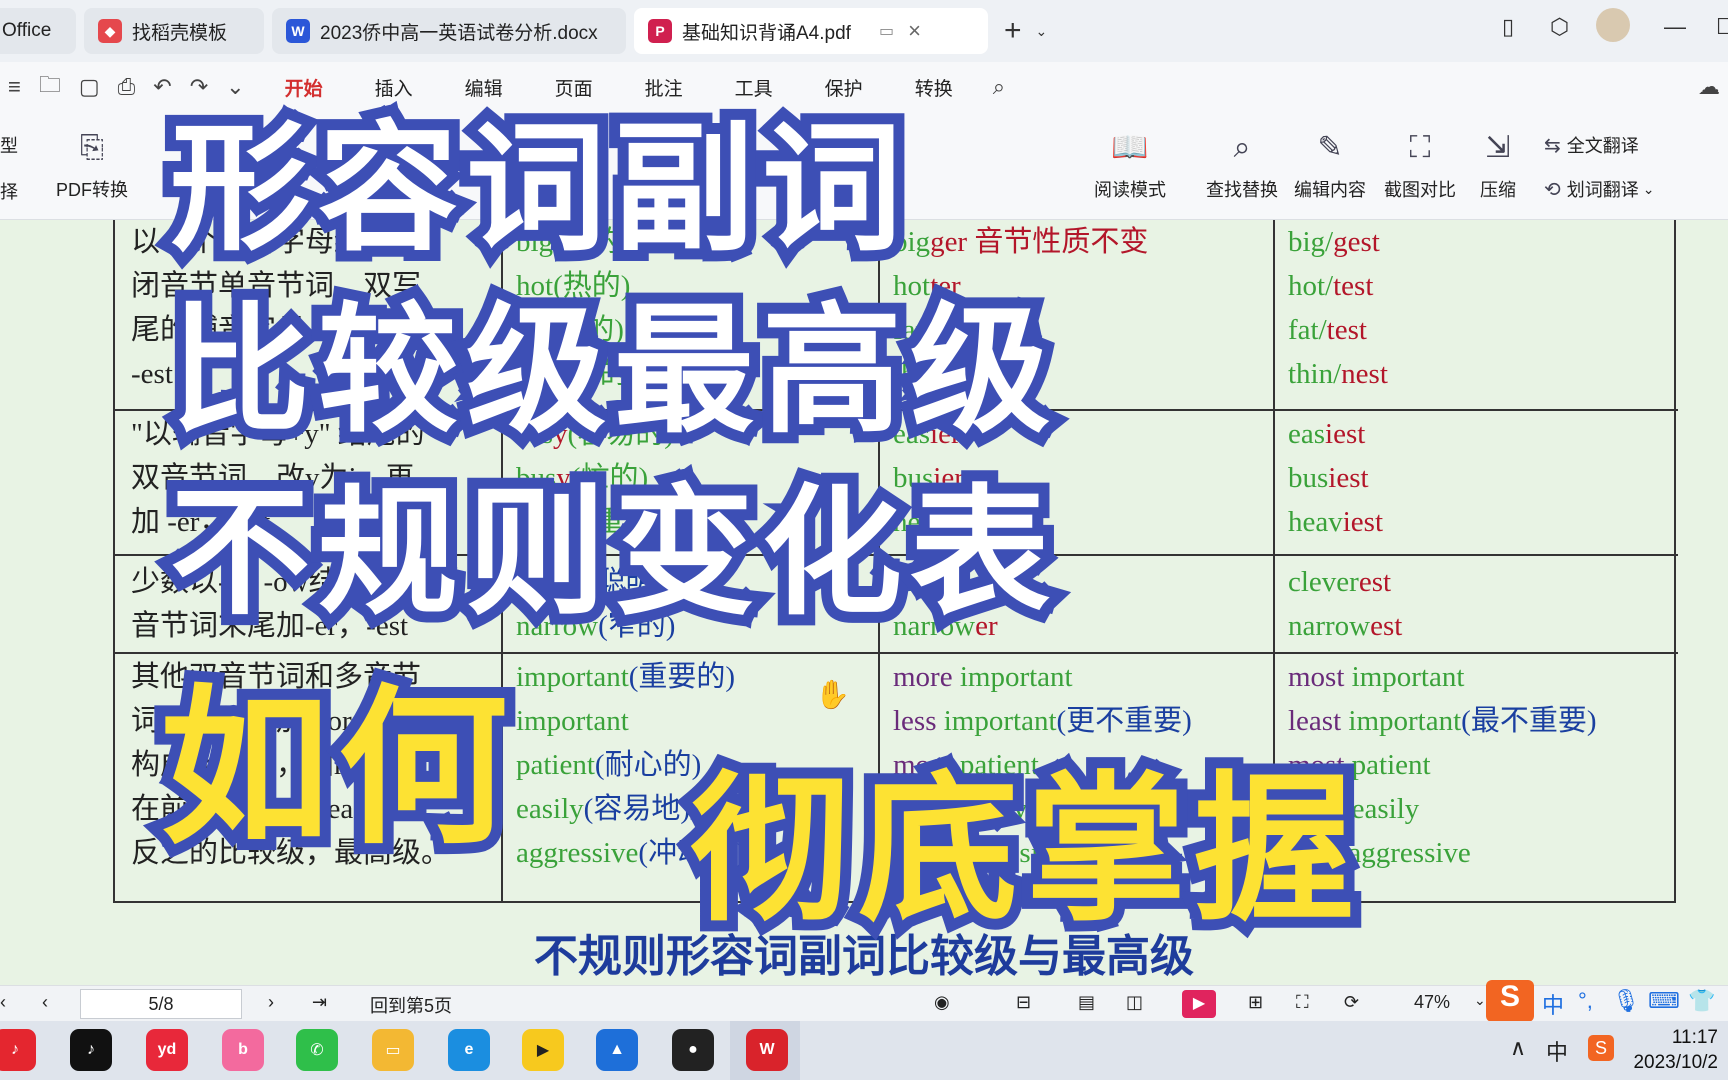  Describe the element at coordinates (91, 1050) in the screenshot. I see `tiktok-icon: ♪` at that location.